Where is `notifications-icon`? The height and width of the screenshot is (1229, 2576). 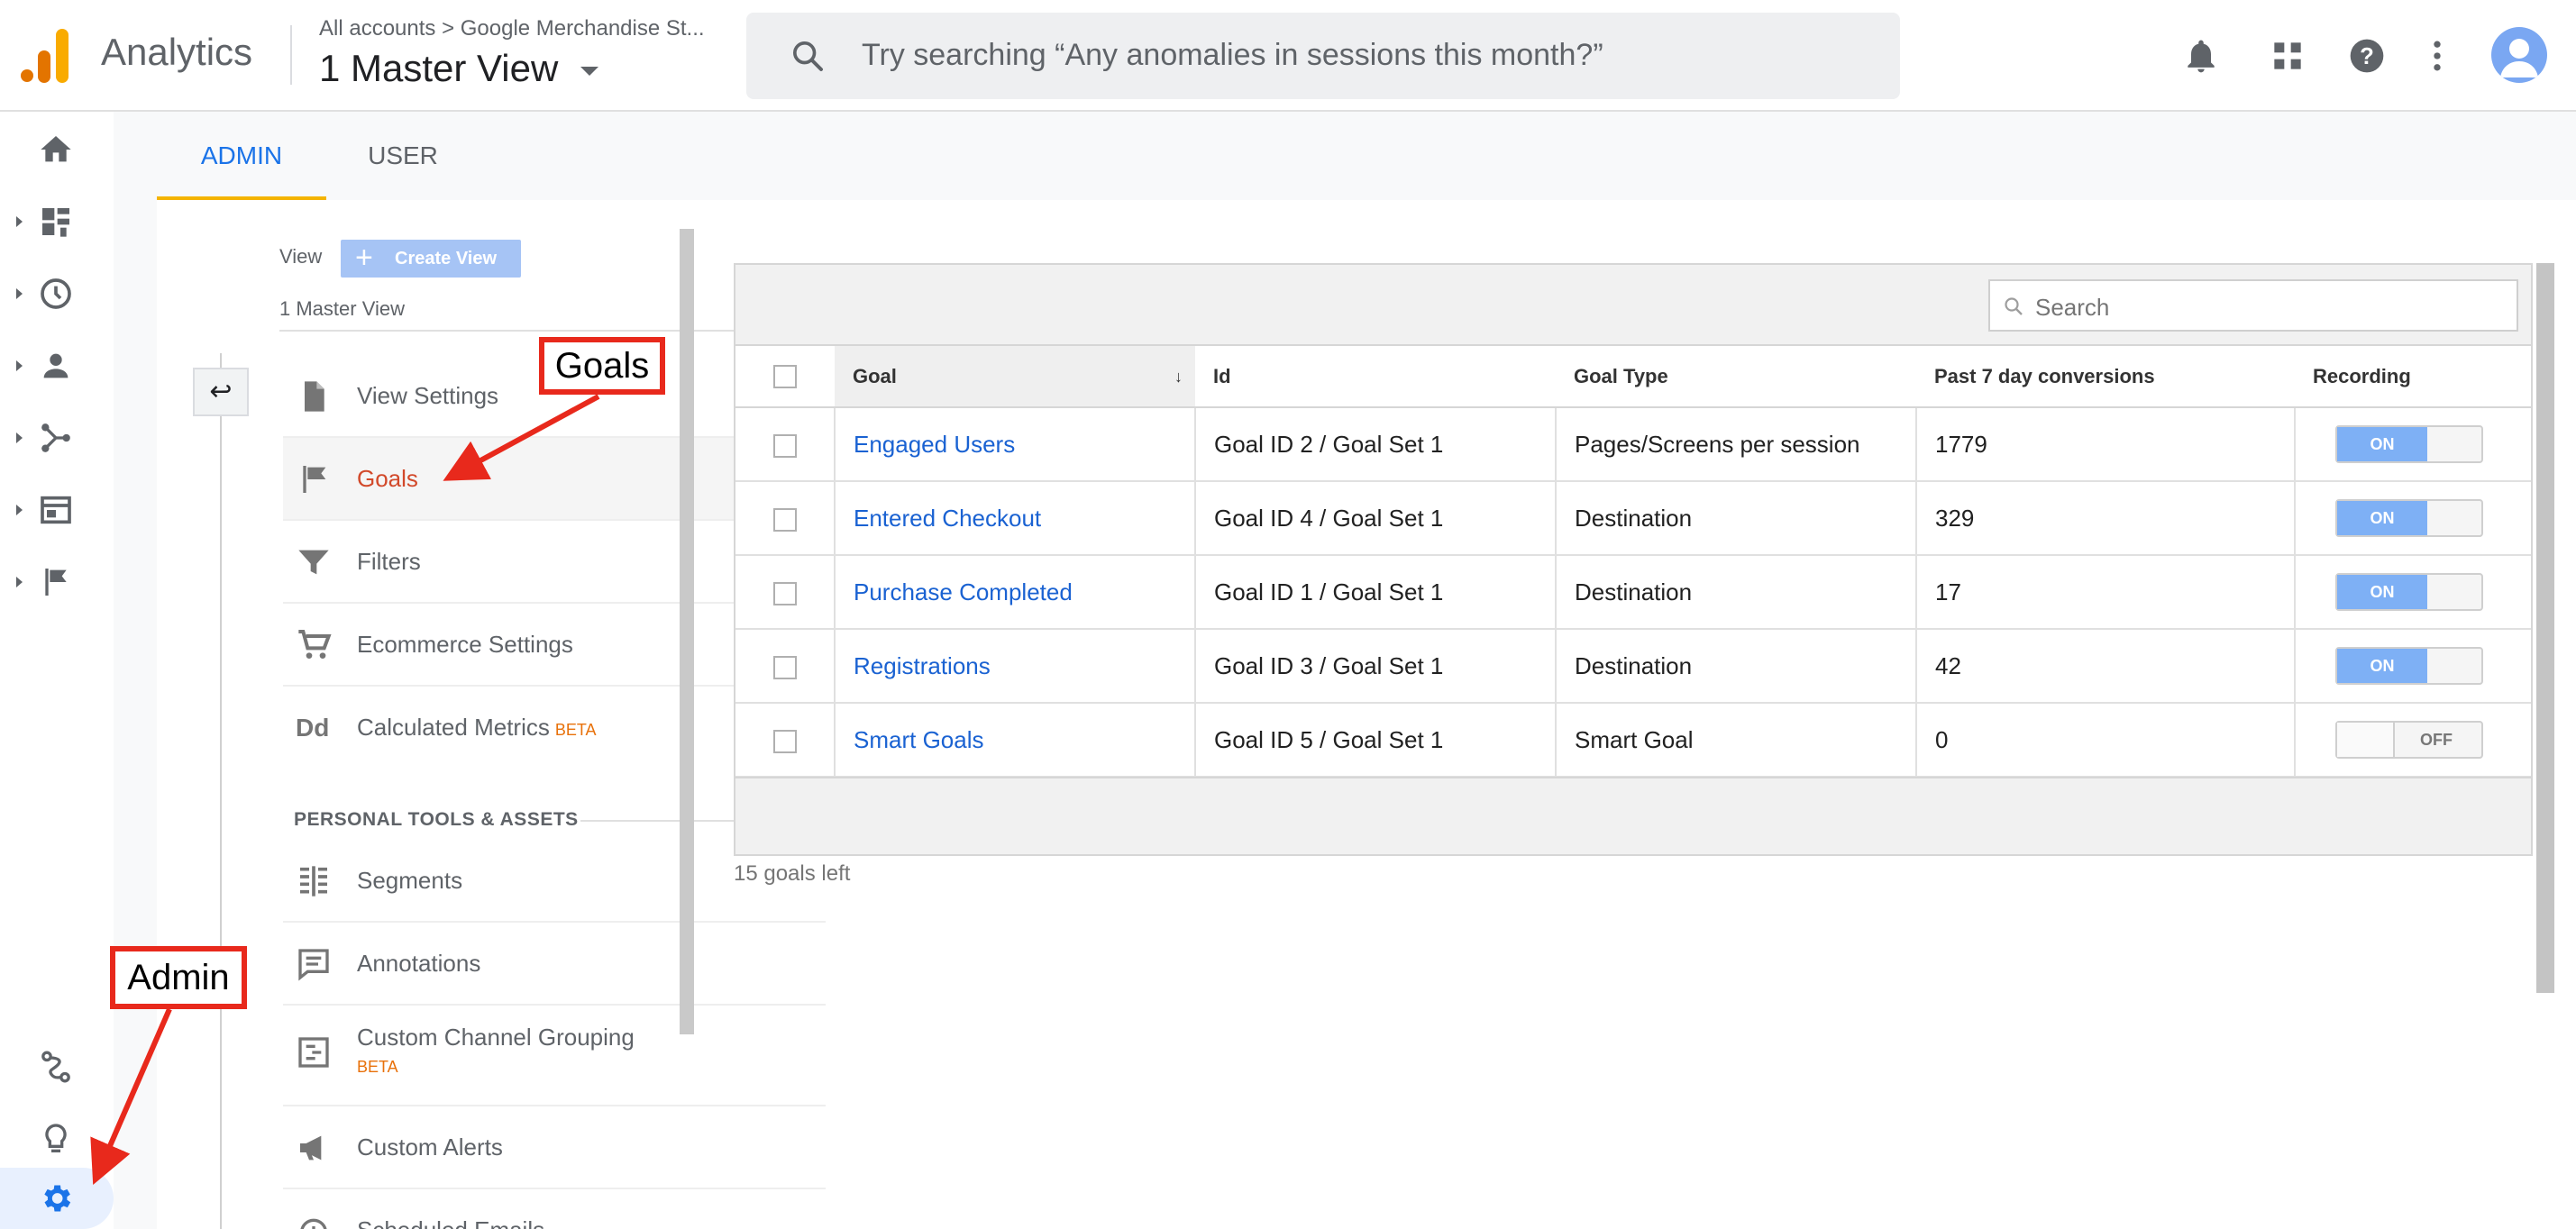 notifications-icon is located at coordinates (2201, 55).